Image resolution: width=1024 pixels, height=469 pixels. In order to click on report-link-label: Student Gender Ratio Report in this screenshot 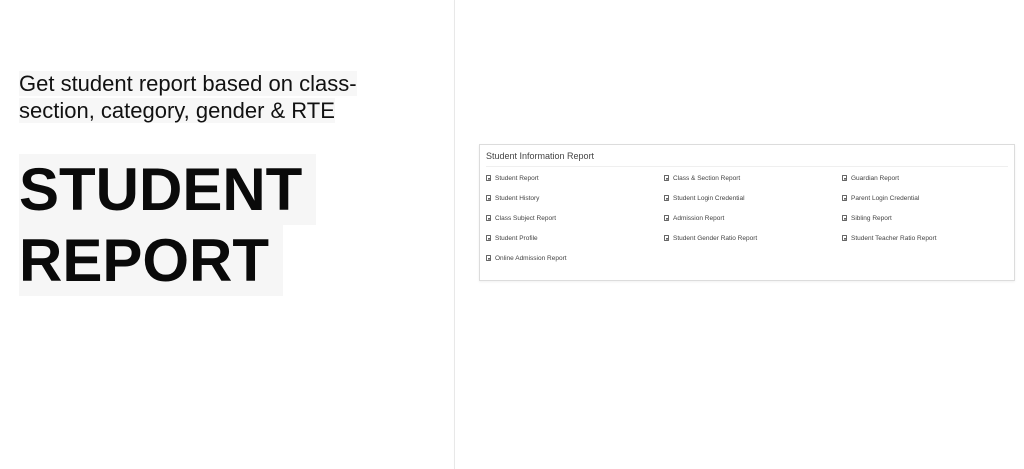, I will do `click(715, 238)`.